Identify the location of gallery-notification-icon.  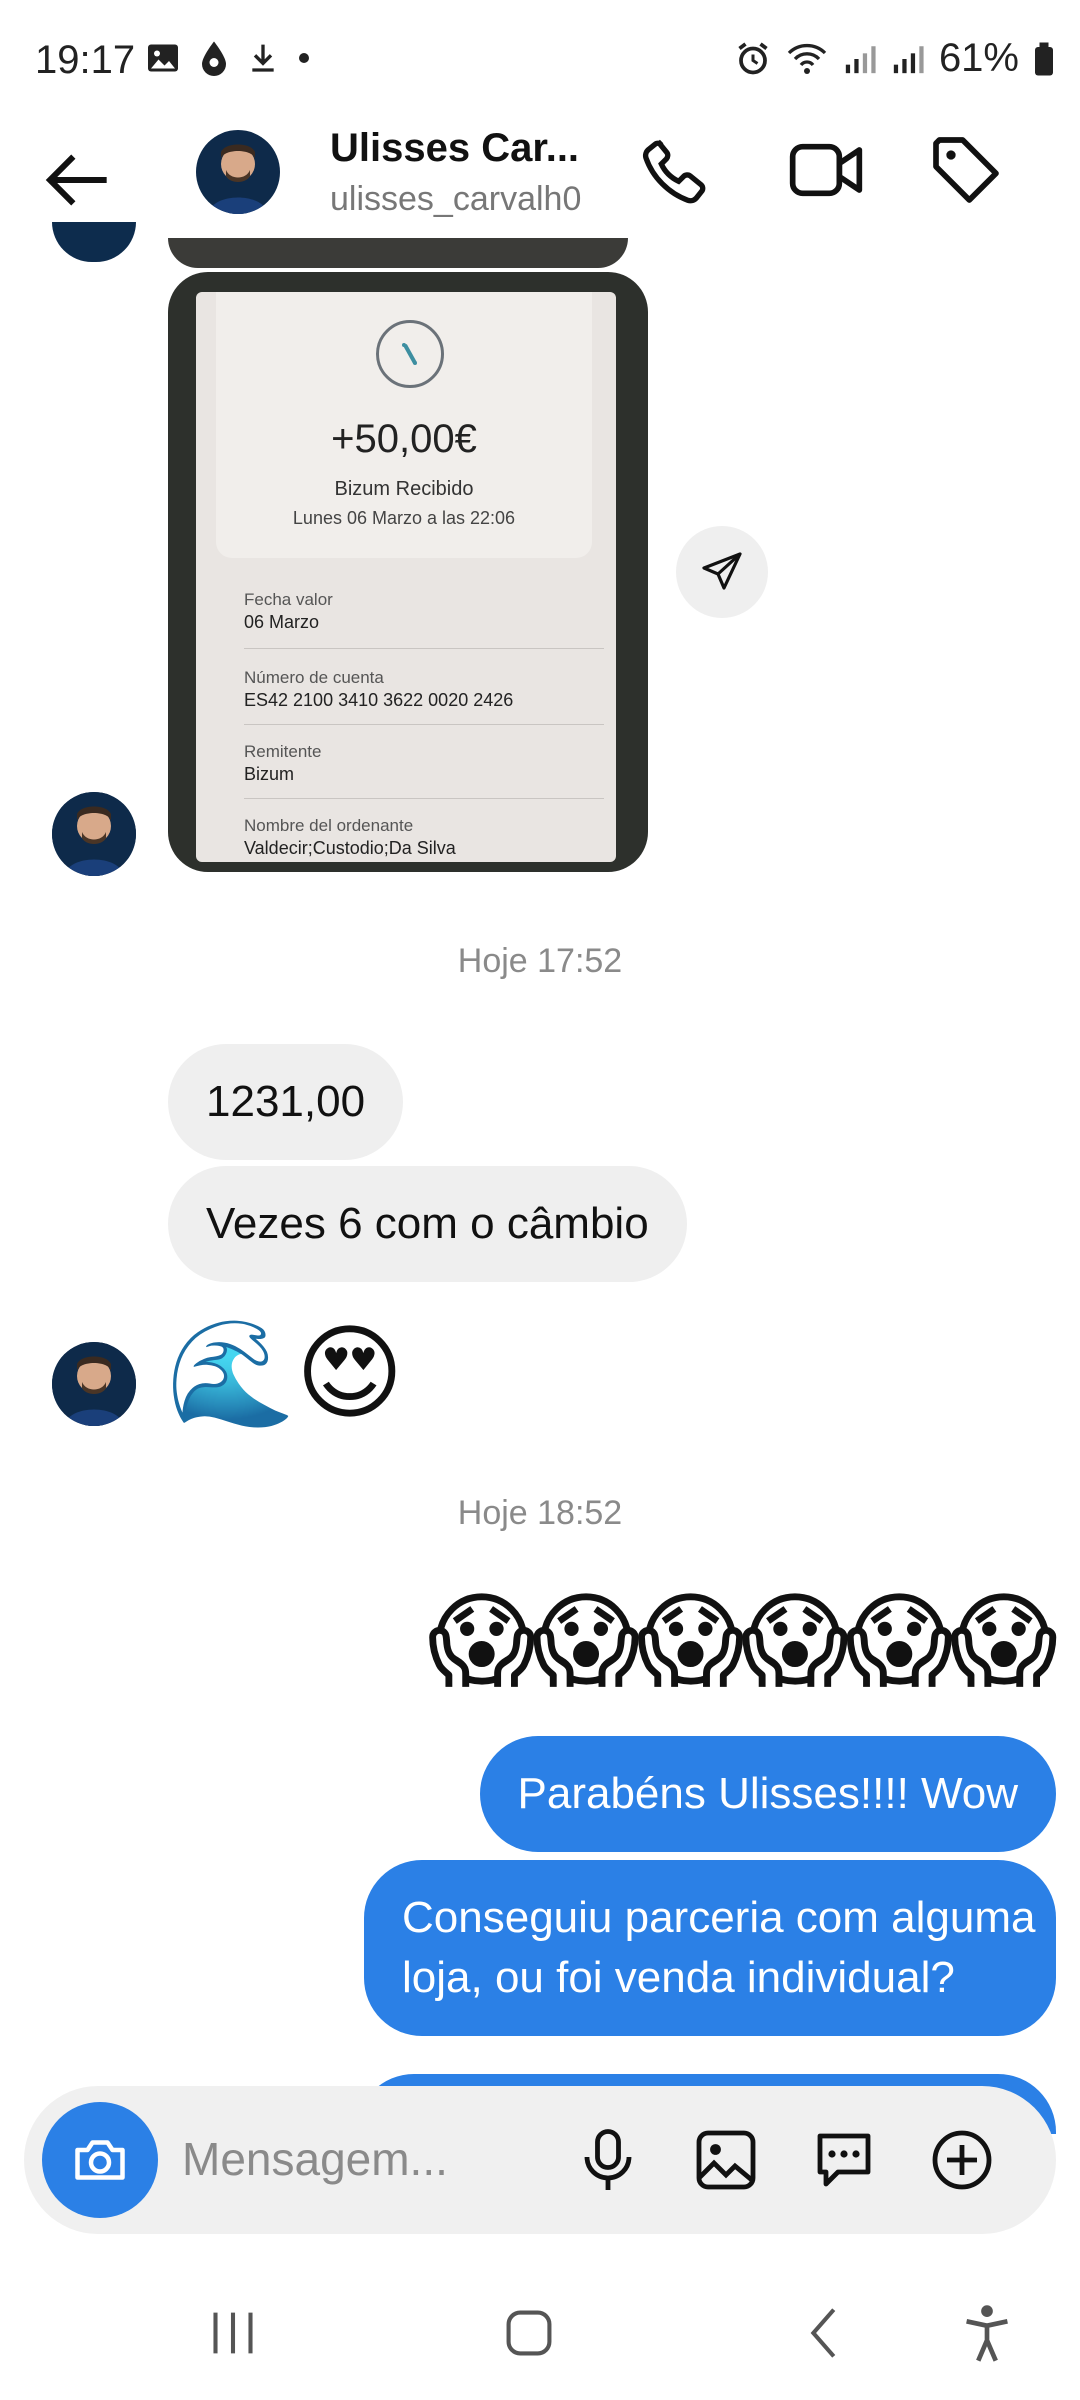
(163, 58).